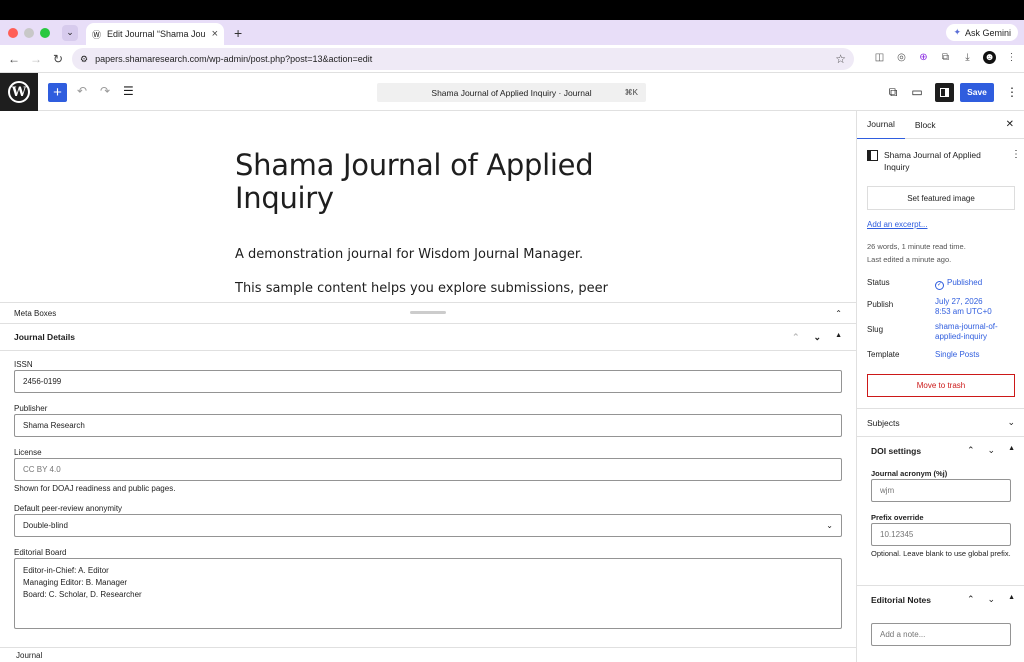  What do you see at coordinates (1011, 422) in the screenshot?
I see `chevron-down-icon: ⌄` at bounding box center [1011, 422].